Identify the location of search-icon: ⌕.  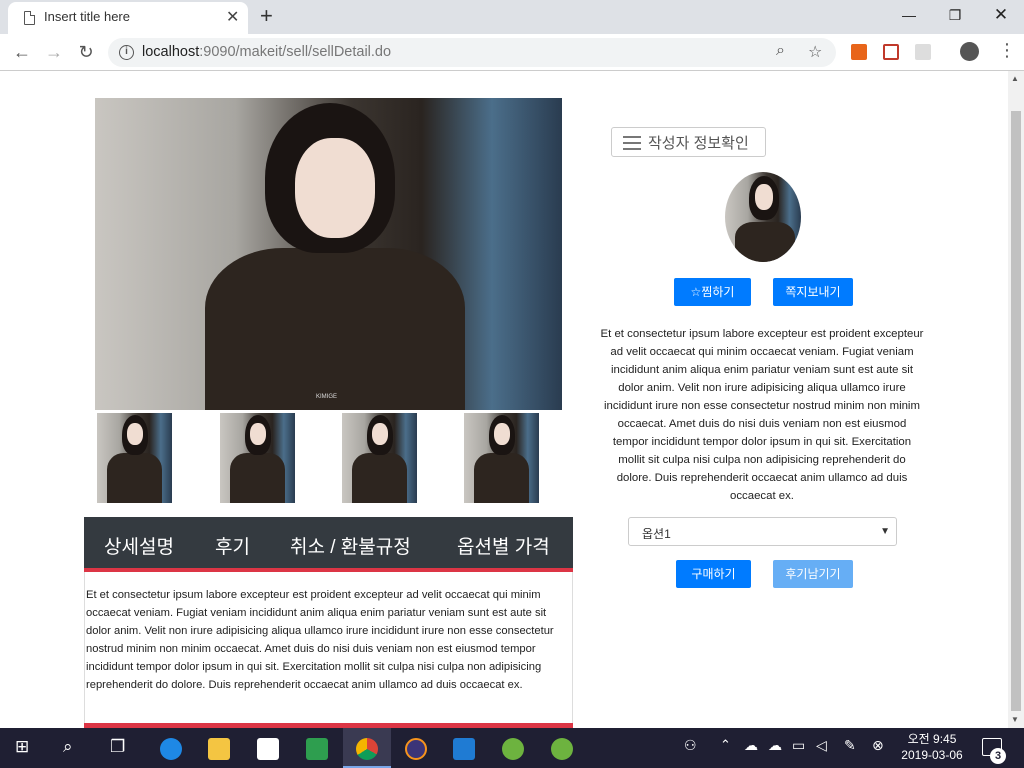
(68, 747).